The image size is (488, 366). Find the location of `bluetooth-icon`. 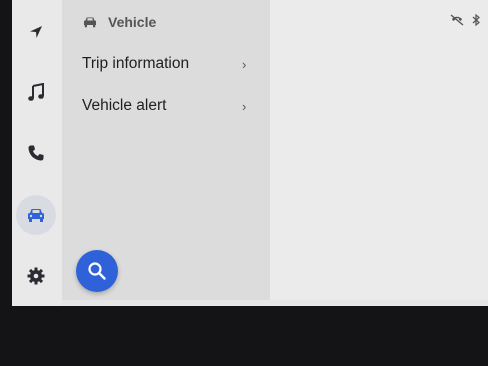

bluetooth-icon is located at coordinates (476, 20).